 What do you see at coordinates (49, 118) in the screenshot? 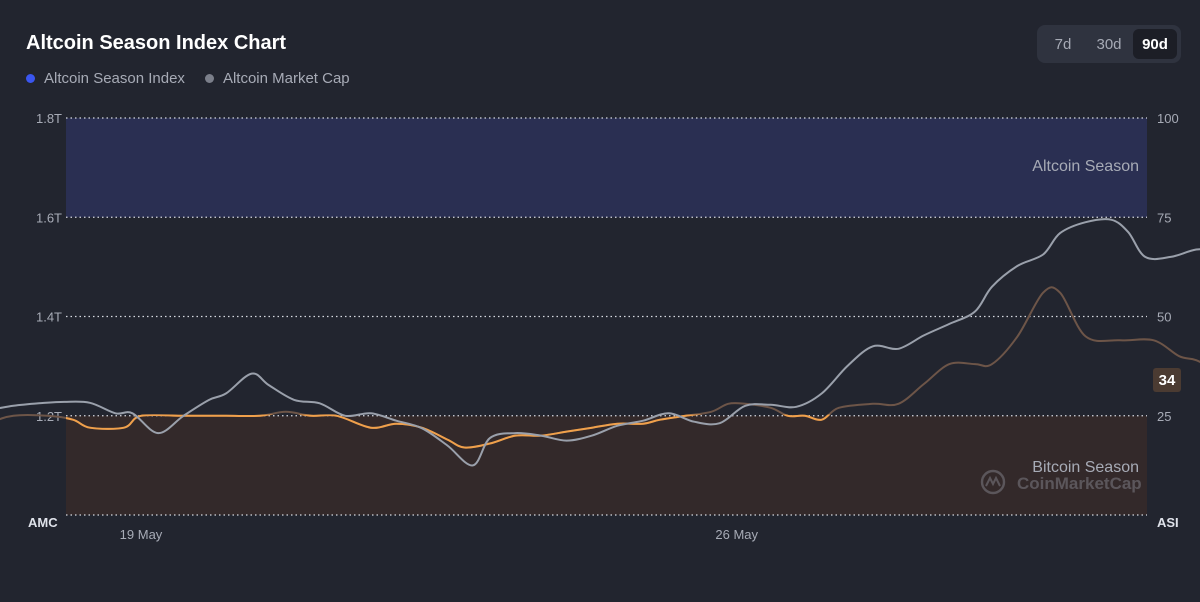
I see `left-tick-label: 1.8T` at bounding box center [49, 118].